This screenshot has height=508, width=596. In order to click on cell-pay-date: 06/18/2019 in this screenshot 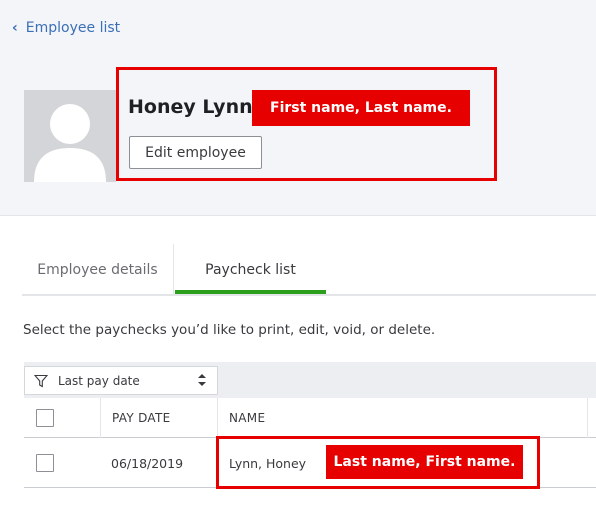, I will do `click(147, 463)`.